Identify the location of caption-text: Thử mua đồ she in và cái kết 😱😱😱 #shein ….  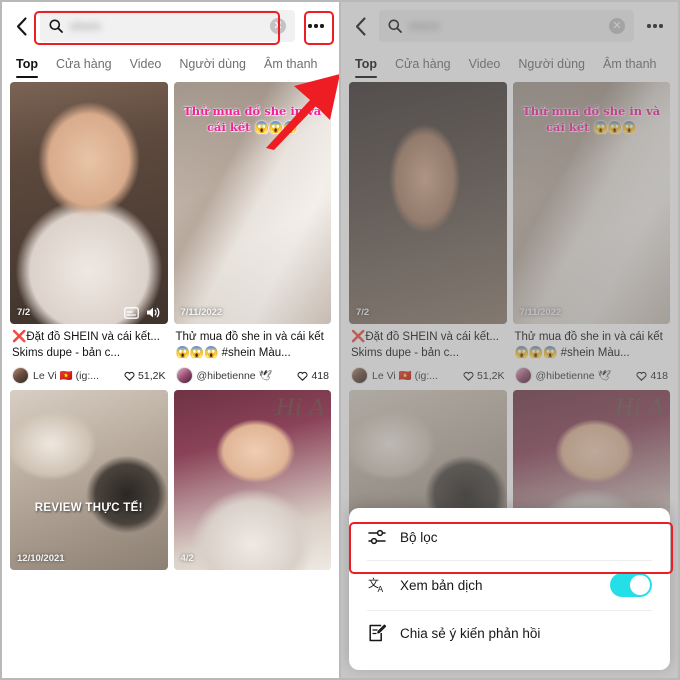
(249, 345).